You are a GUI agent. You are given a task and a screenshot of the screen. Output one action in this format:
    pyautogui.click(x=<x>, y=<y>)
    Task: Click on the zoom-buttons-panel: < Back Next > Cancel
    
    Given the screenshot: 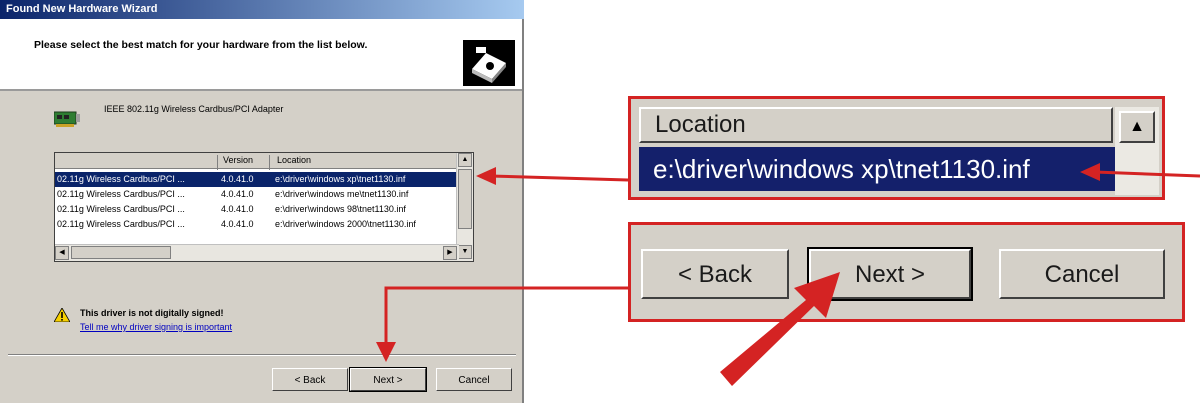 What is the action you would take?
    pyautogui.click(x=906, y=272)
    